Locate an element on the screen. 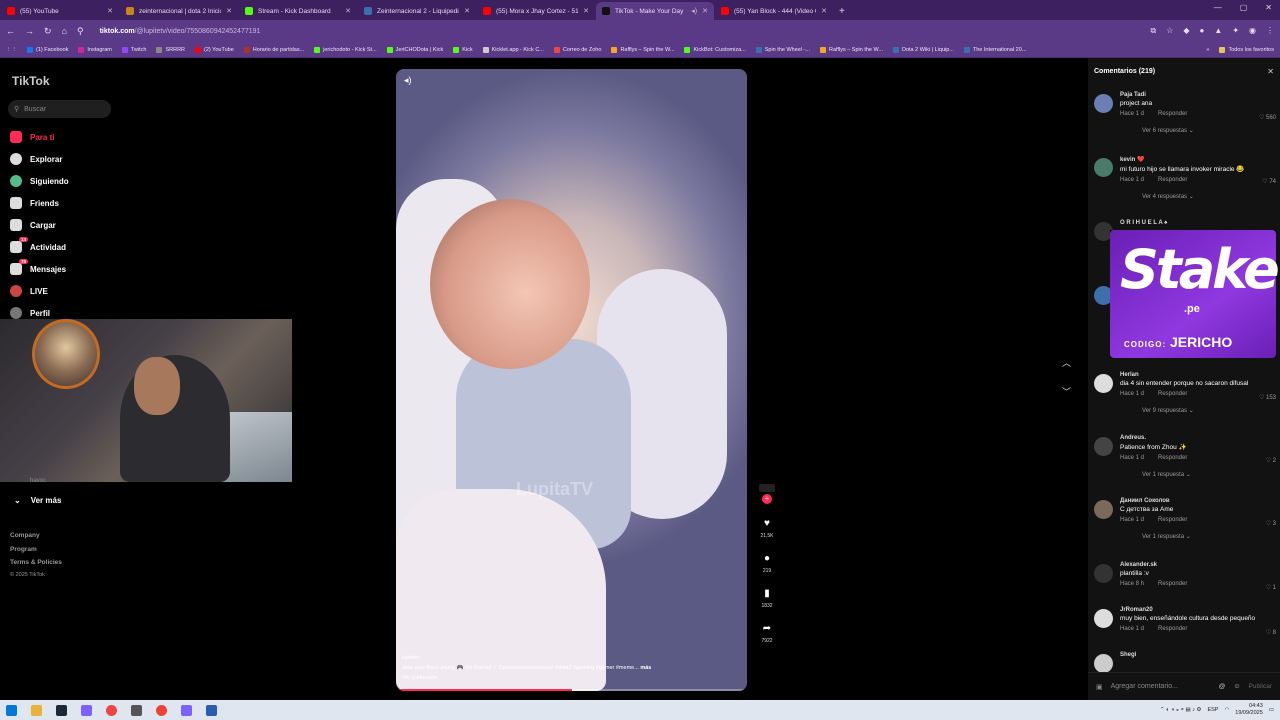  comment-like: ♡ 3 is located at coordinates (1271, 523).